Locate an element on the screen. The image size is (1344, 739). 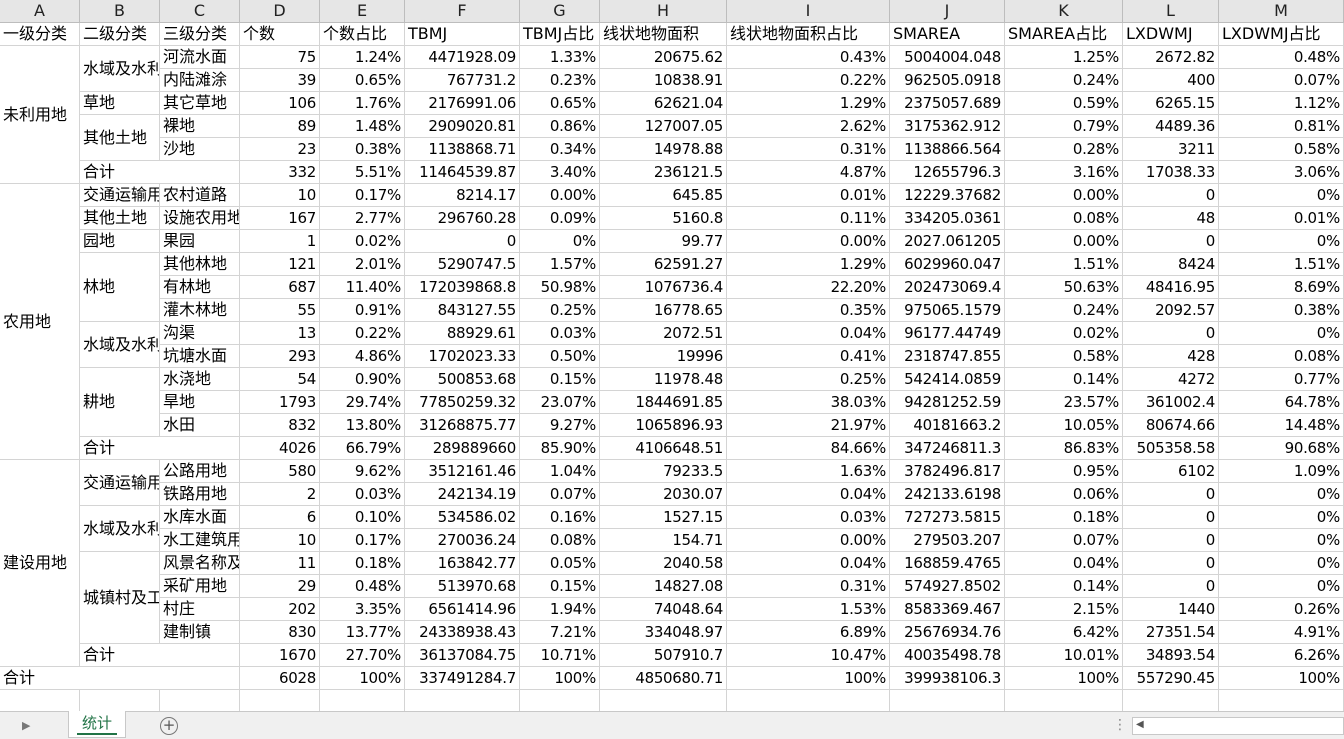
table-cell: 557290.45 is located at coordinates (1171, 678).